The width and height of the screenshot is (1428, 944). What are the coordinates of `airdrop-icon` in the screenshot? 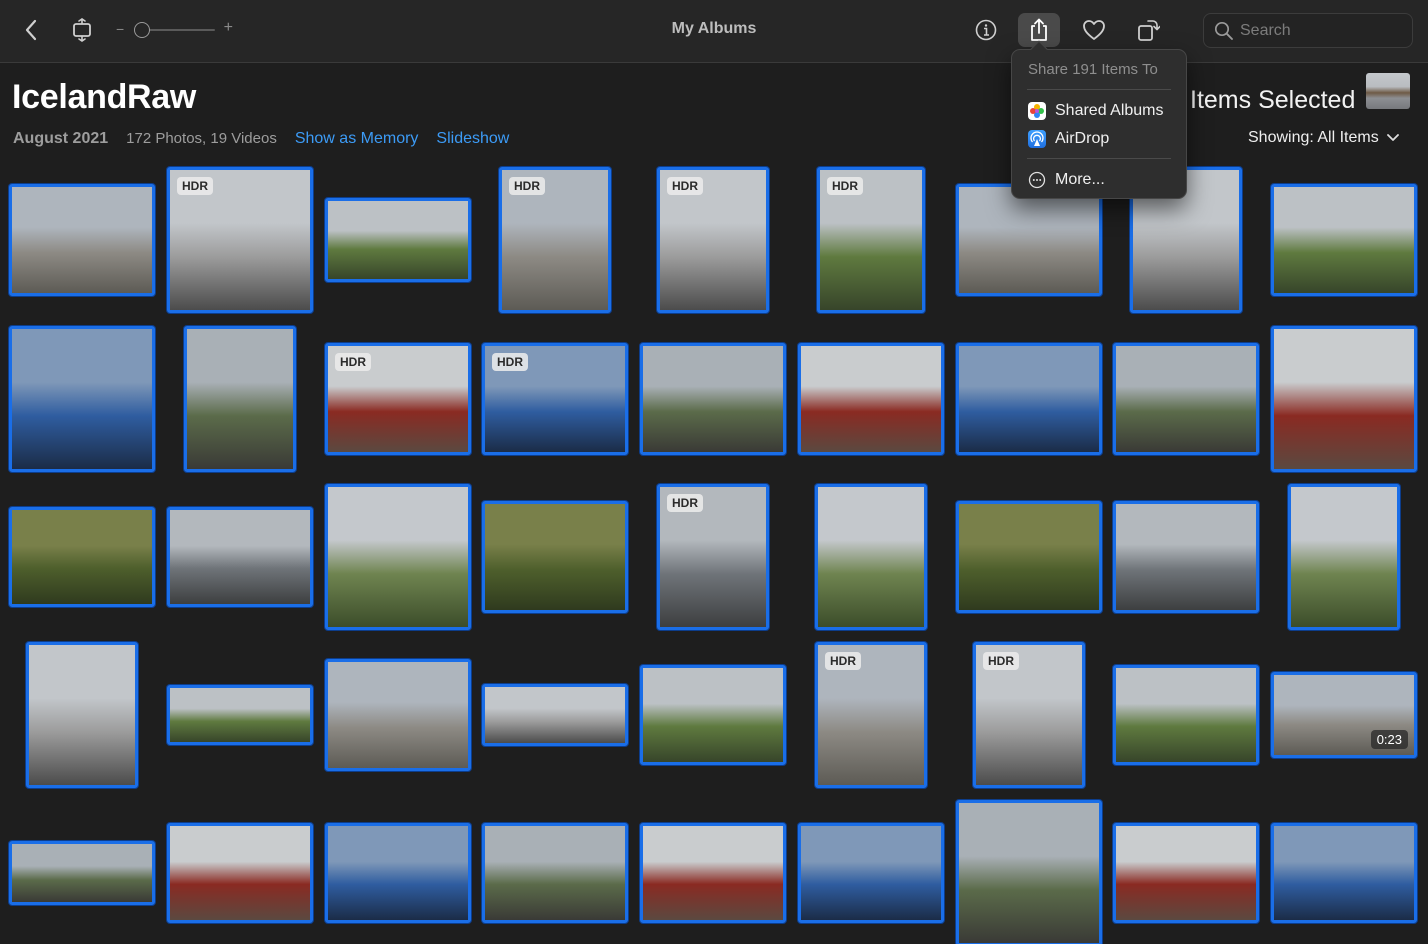 It's located at (1037, 139).